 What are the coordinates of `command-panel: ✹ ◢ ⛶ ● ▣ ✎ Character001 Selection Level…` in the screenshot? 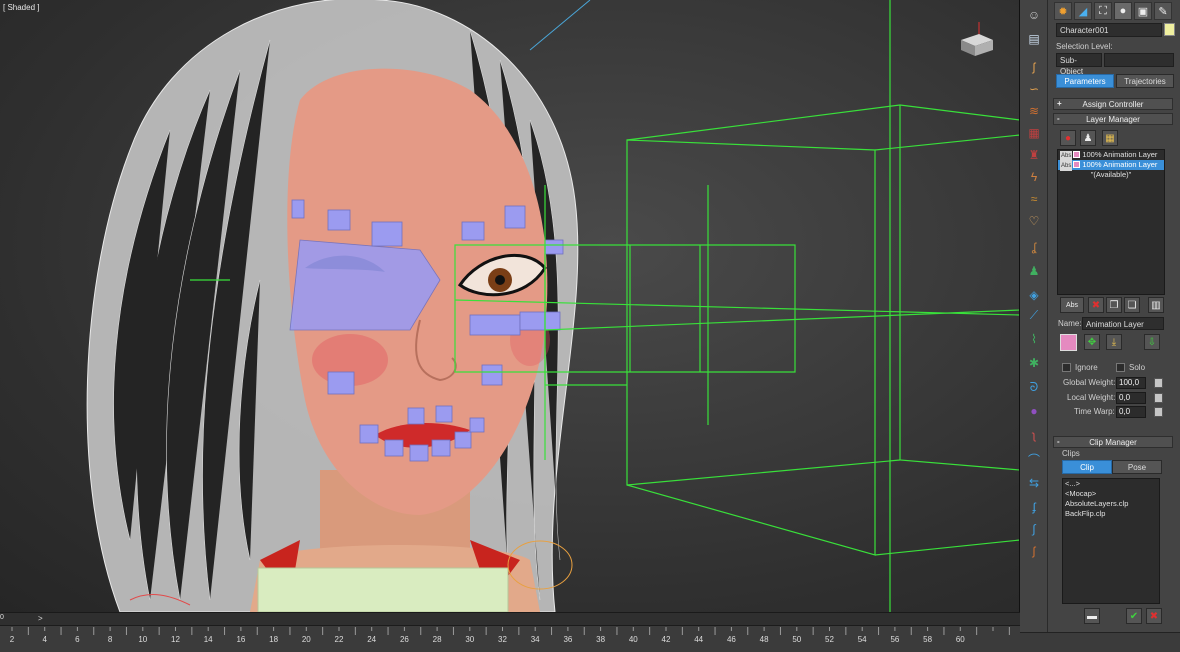 It's located at (1114, 316).